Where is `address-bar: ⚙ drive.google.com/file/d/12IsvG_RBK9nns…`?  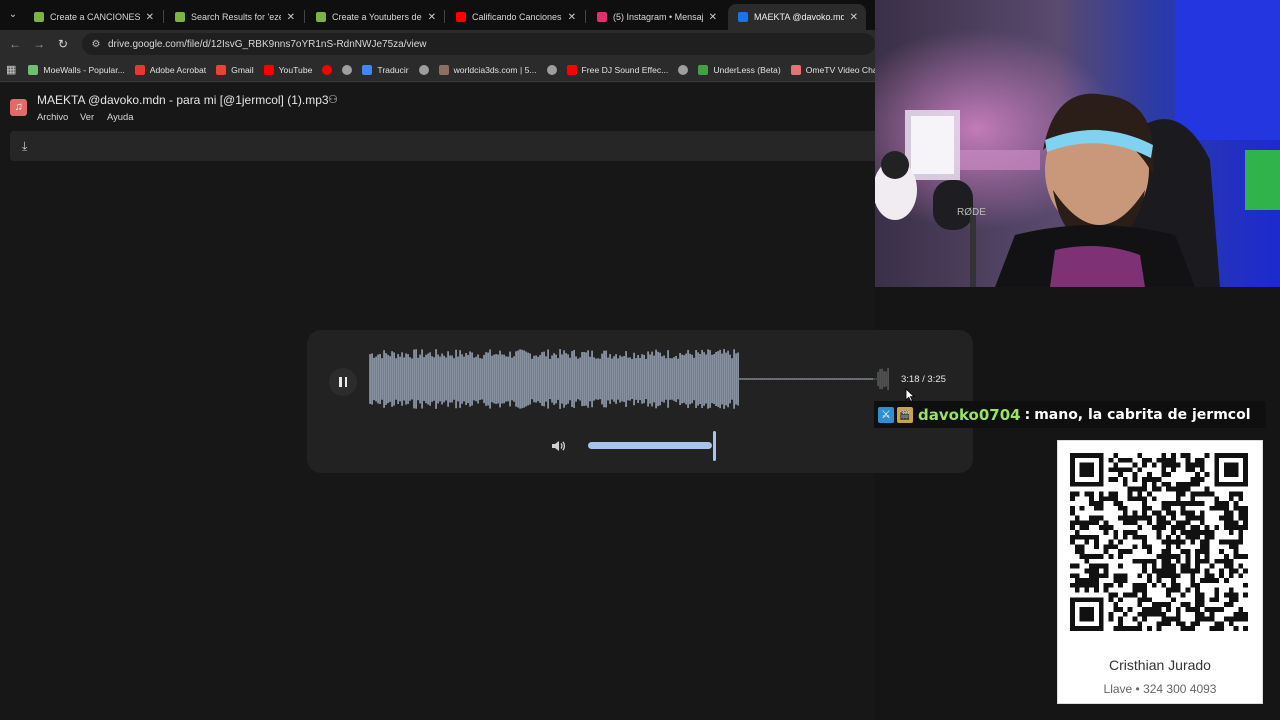 address-bar: ⚙ drive.google.com/file/d/12IsvG_RBK9nns… is located at coordinates (478, 44).